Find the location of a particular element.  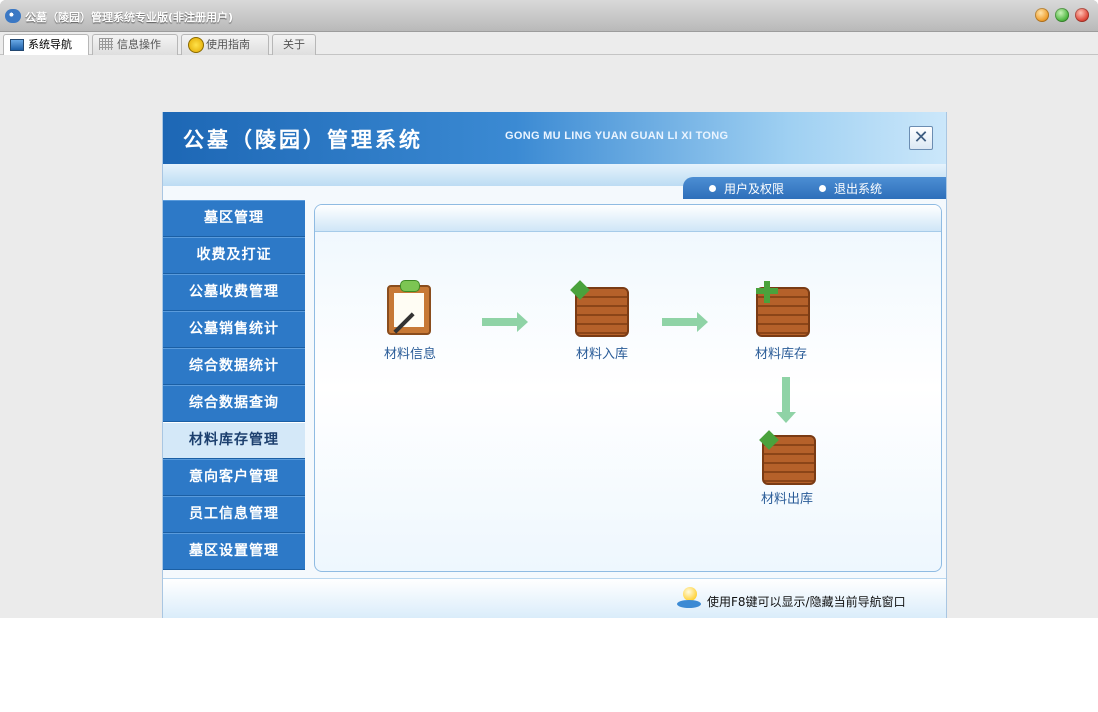

window-title: 公墓（陵园）管理系统专业版(非注册用户) is located at coordinates (129, 17).